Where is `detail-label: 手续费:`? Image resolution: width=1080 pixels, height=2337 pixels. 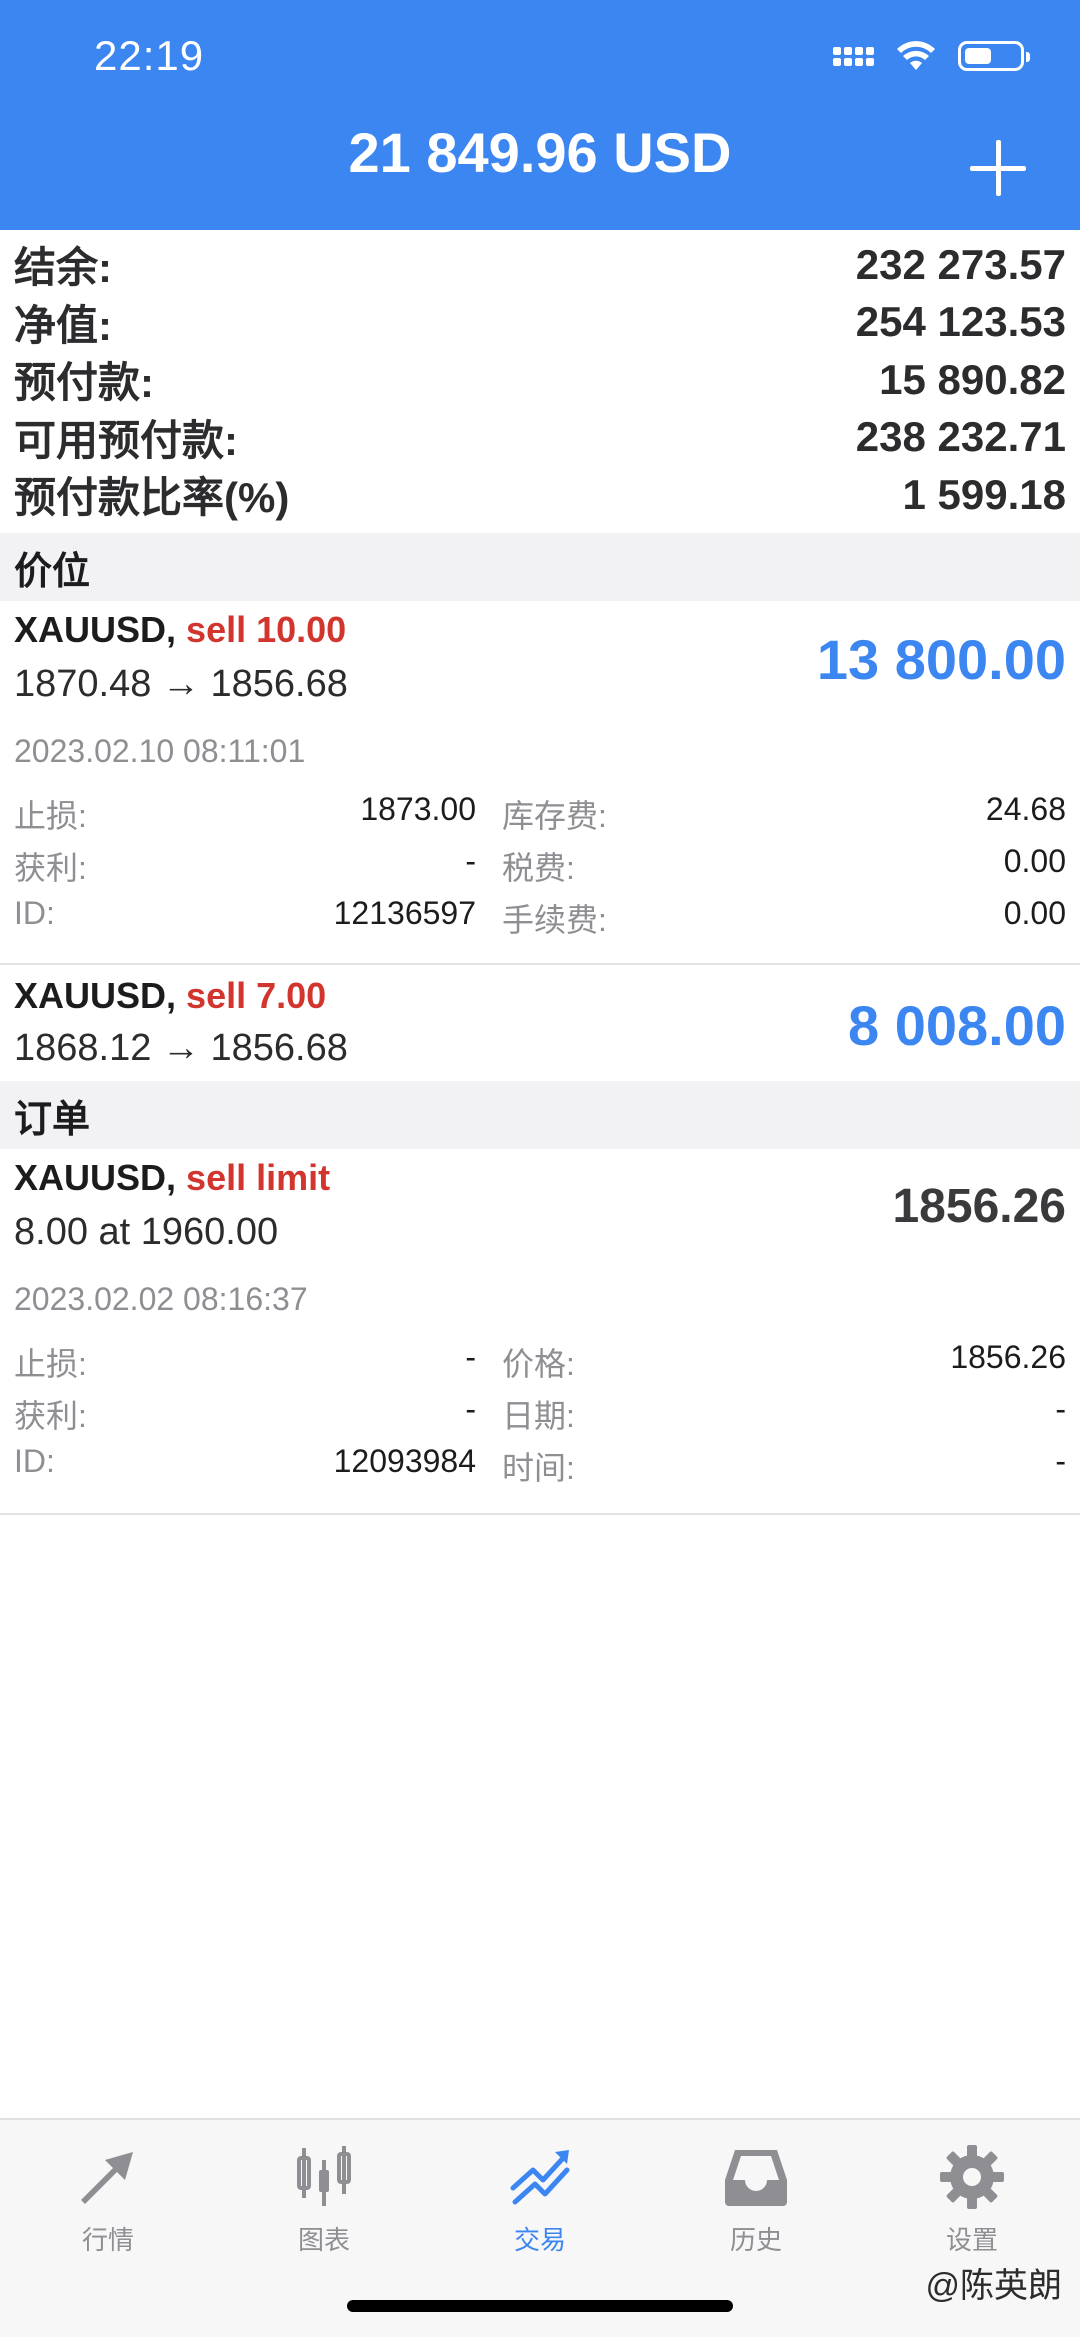 detail-label: 手续费: is located at coordinates (554, 920).